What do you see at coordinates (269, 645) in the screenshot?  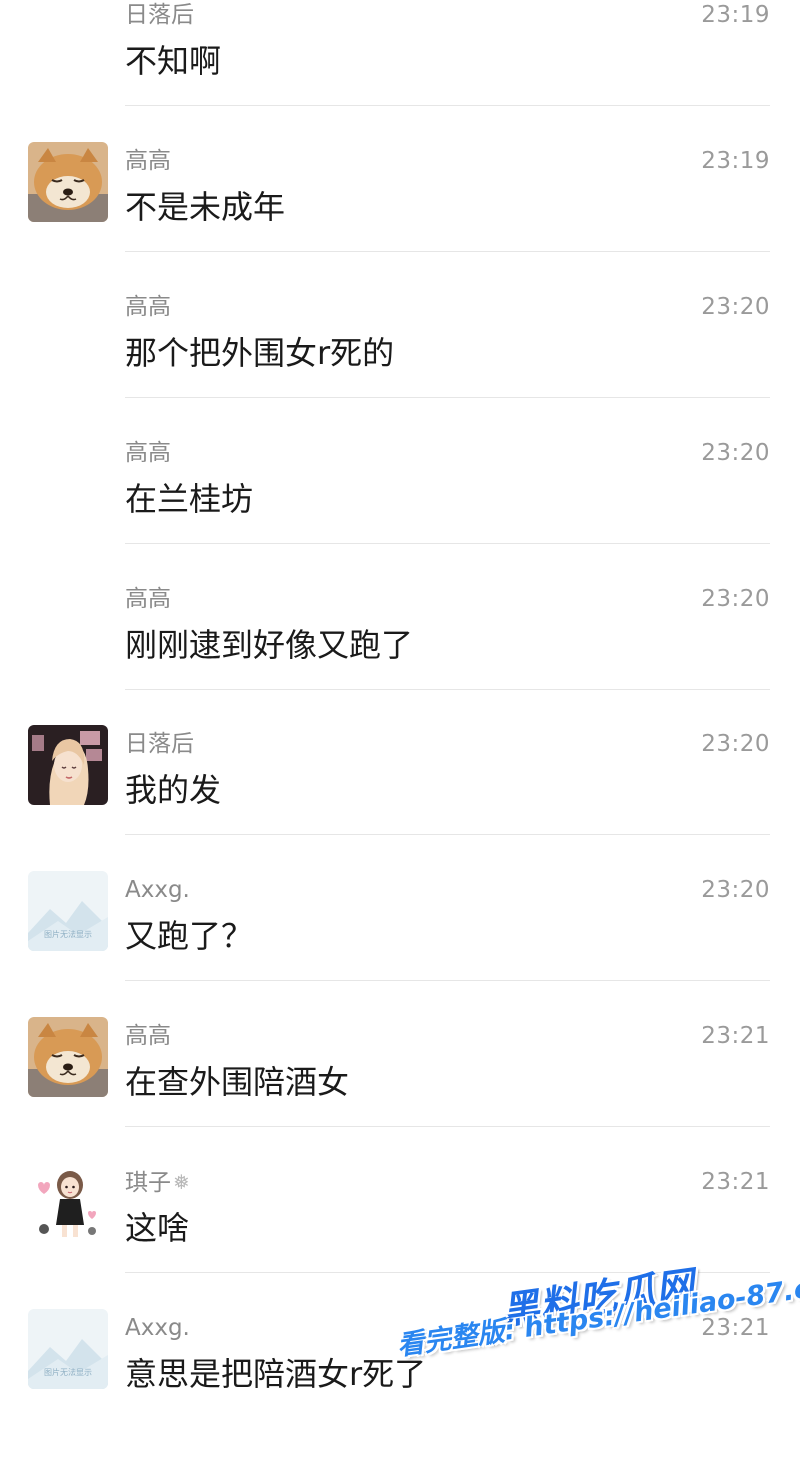 I see `message-text: 刚刚逮到好像又跑了` at bounding box center [269, 645].